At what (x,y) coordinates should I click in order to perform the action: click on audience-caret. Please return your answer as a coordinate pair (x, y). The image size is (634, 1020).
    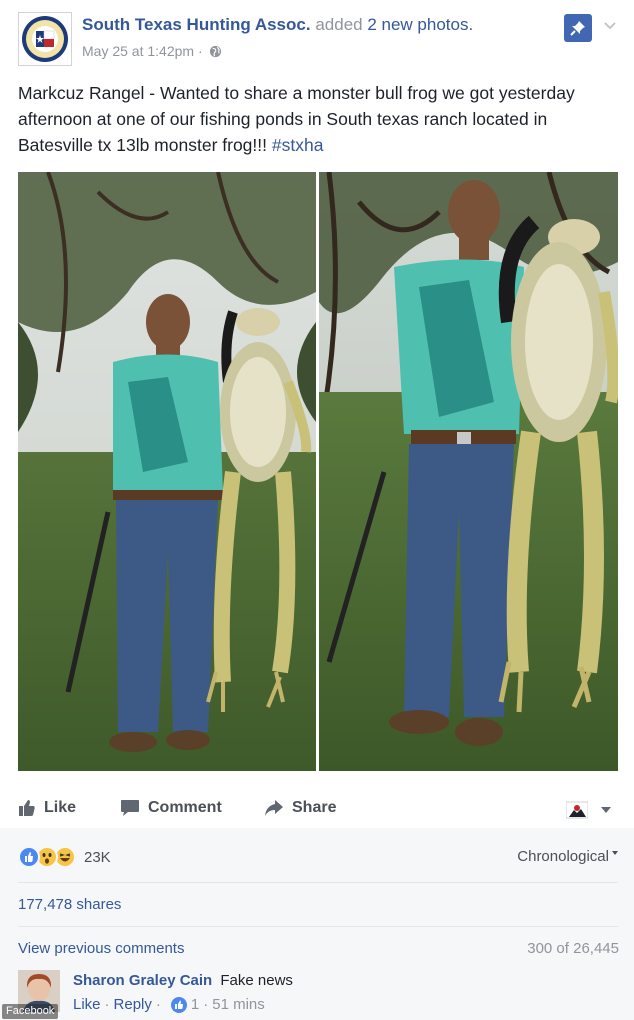
    Looking at the image, I should click on (606, 810).